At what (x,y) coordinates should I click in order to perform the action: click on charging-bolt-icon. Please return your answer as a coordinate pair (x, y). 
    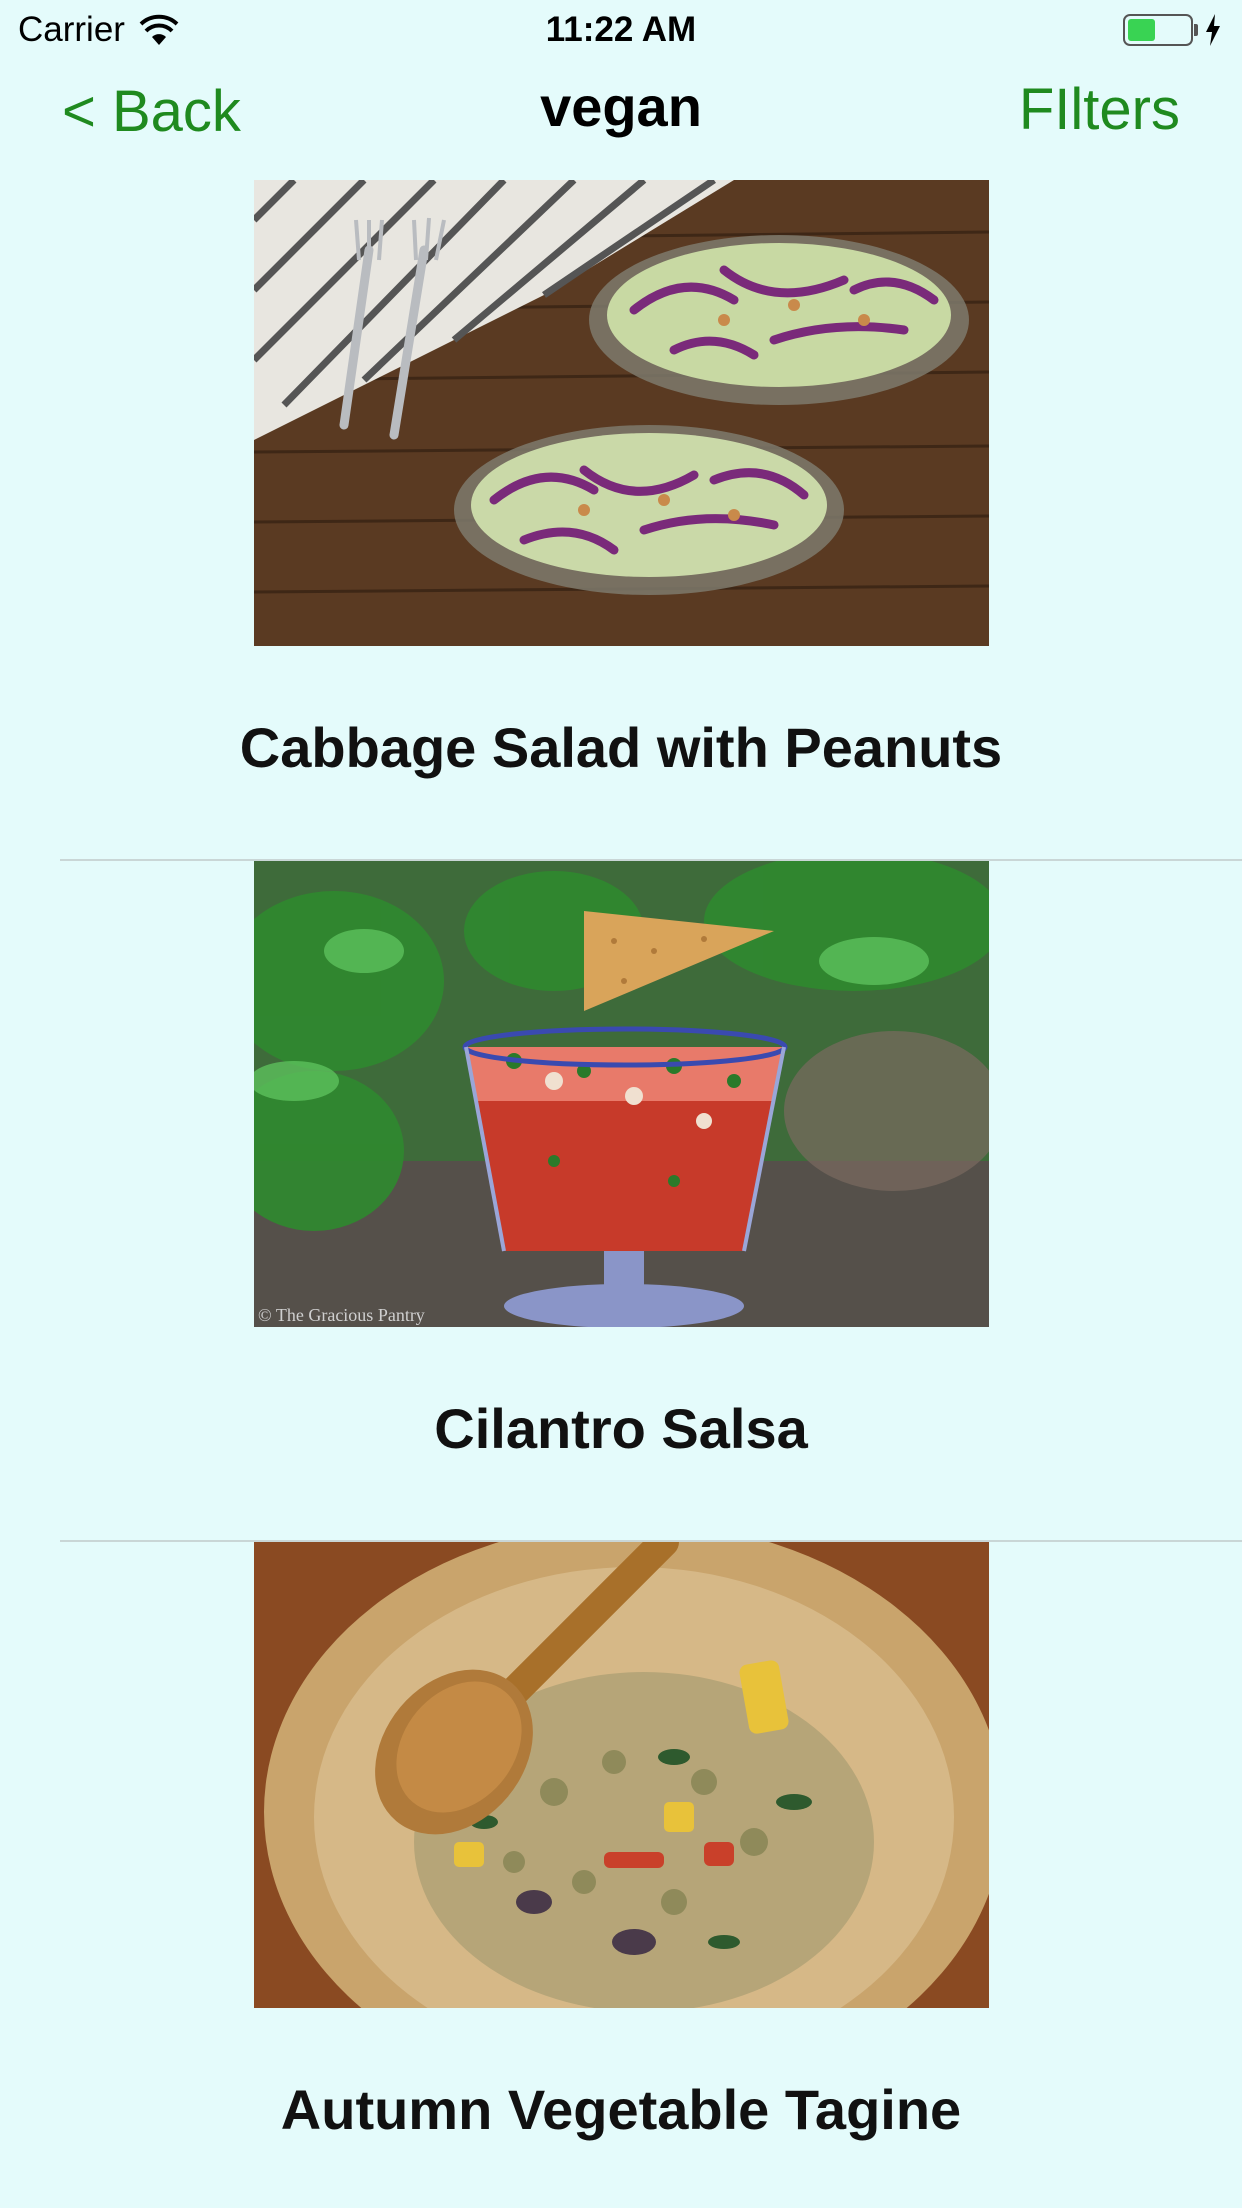
    Looking at the image, I should click on (1213, 30).